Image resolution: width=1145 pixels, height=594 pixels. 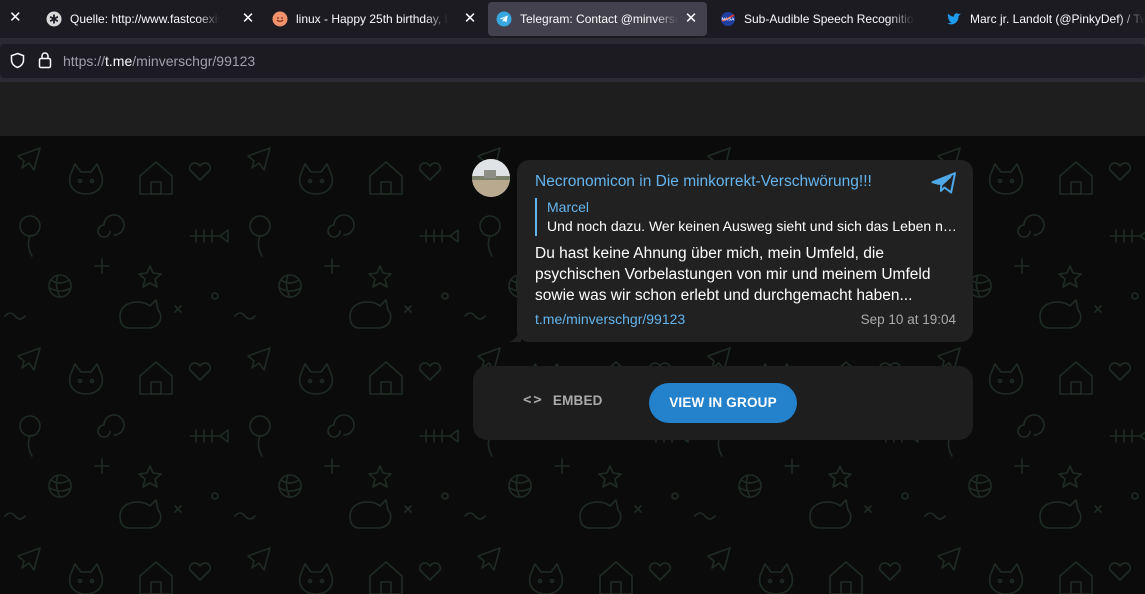 I want to click on tab-fastcoexist: Quelle: http://www.fastcoexist.com ✕, so click(x=151, y=19).